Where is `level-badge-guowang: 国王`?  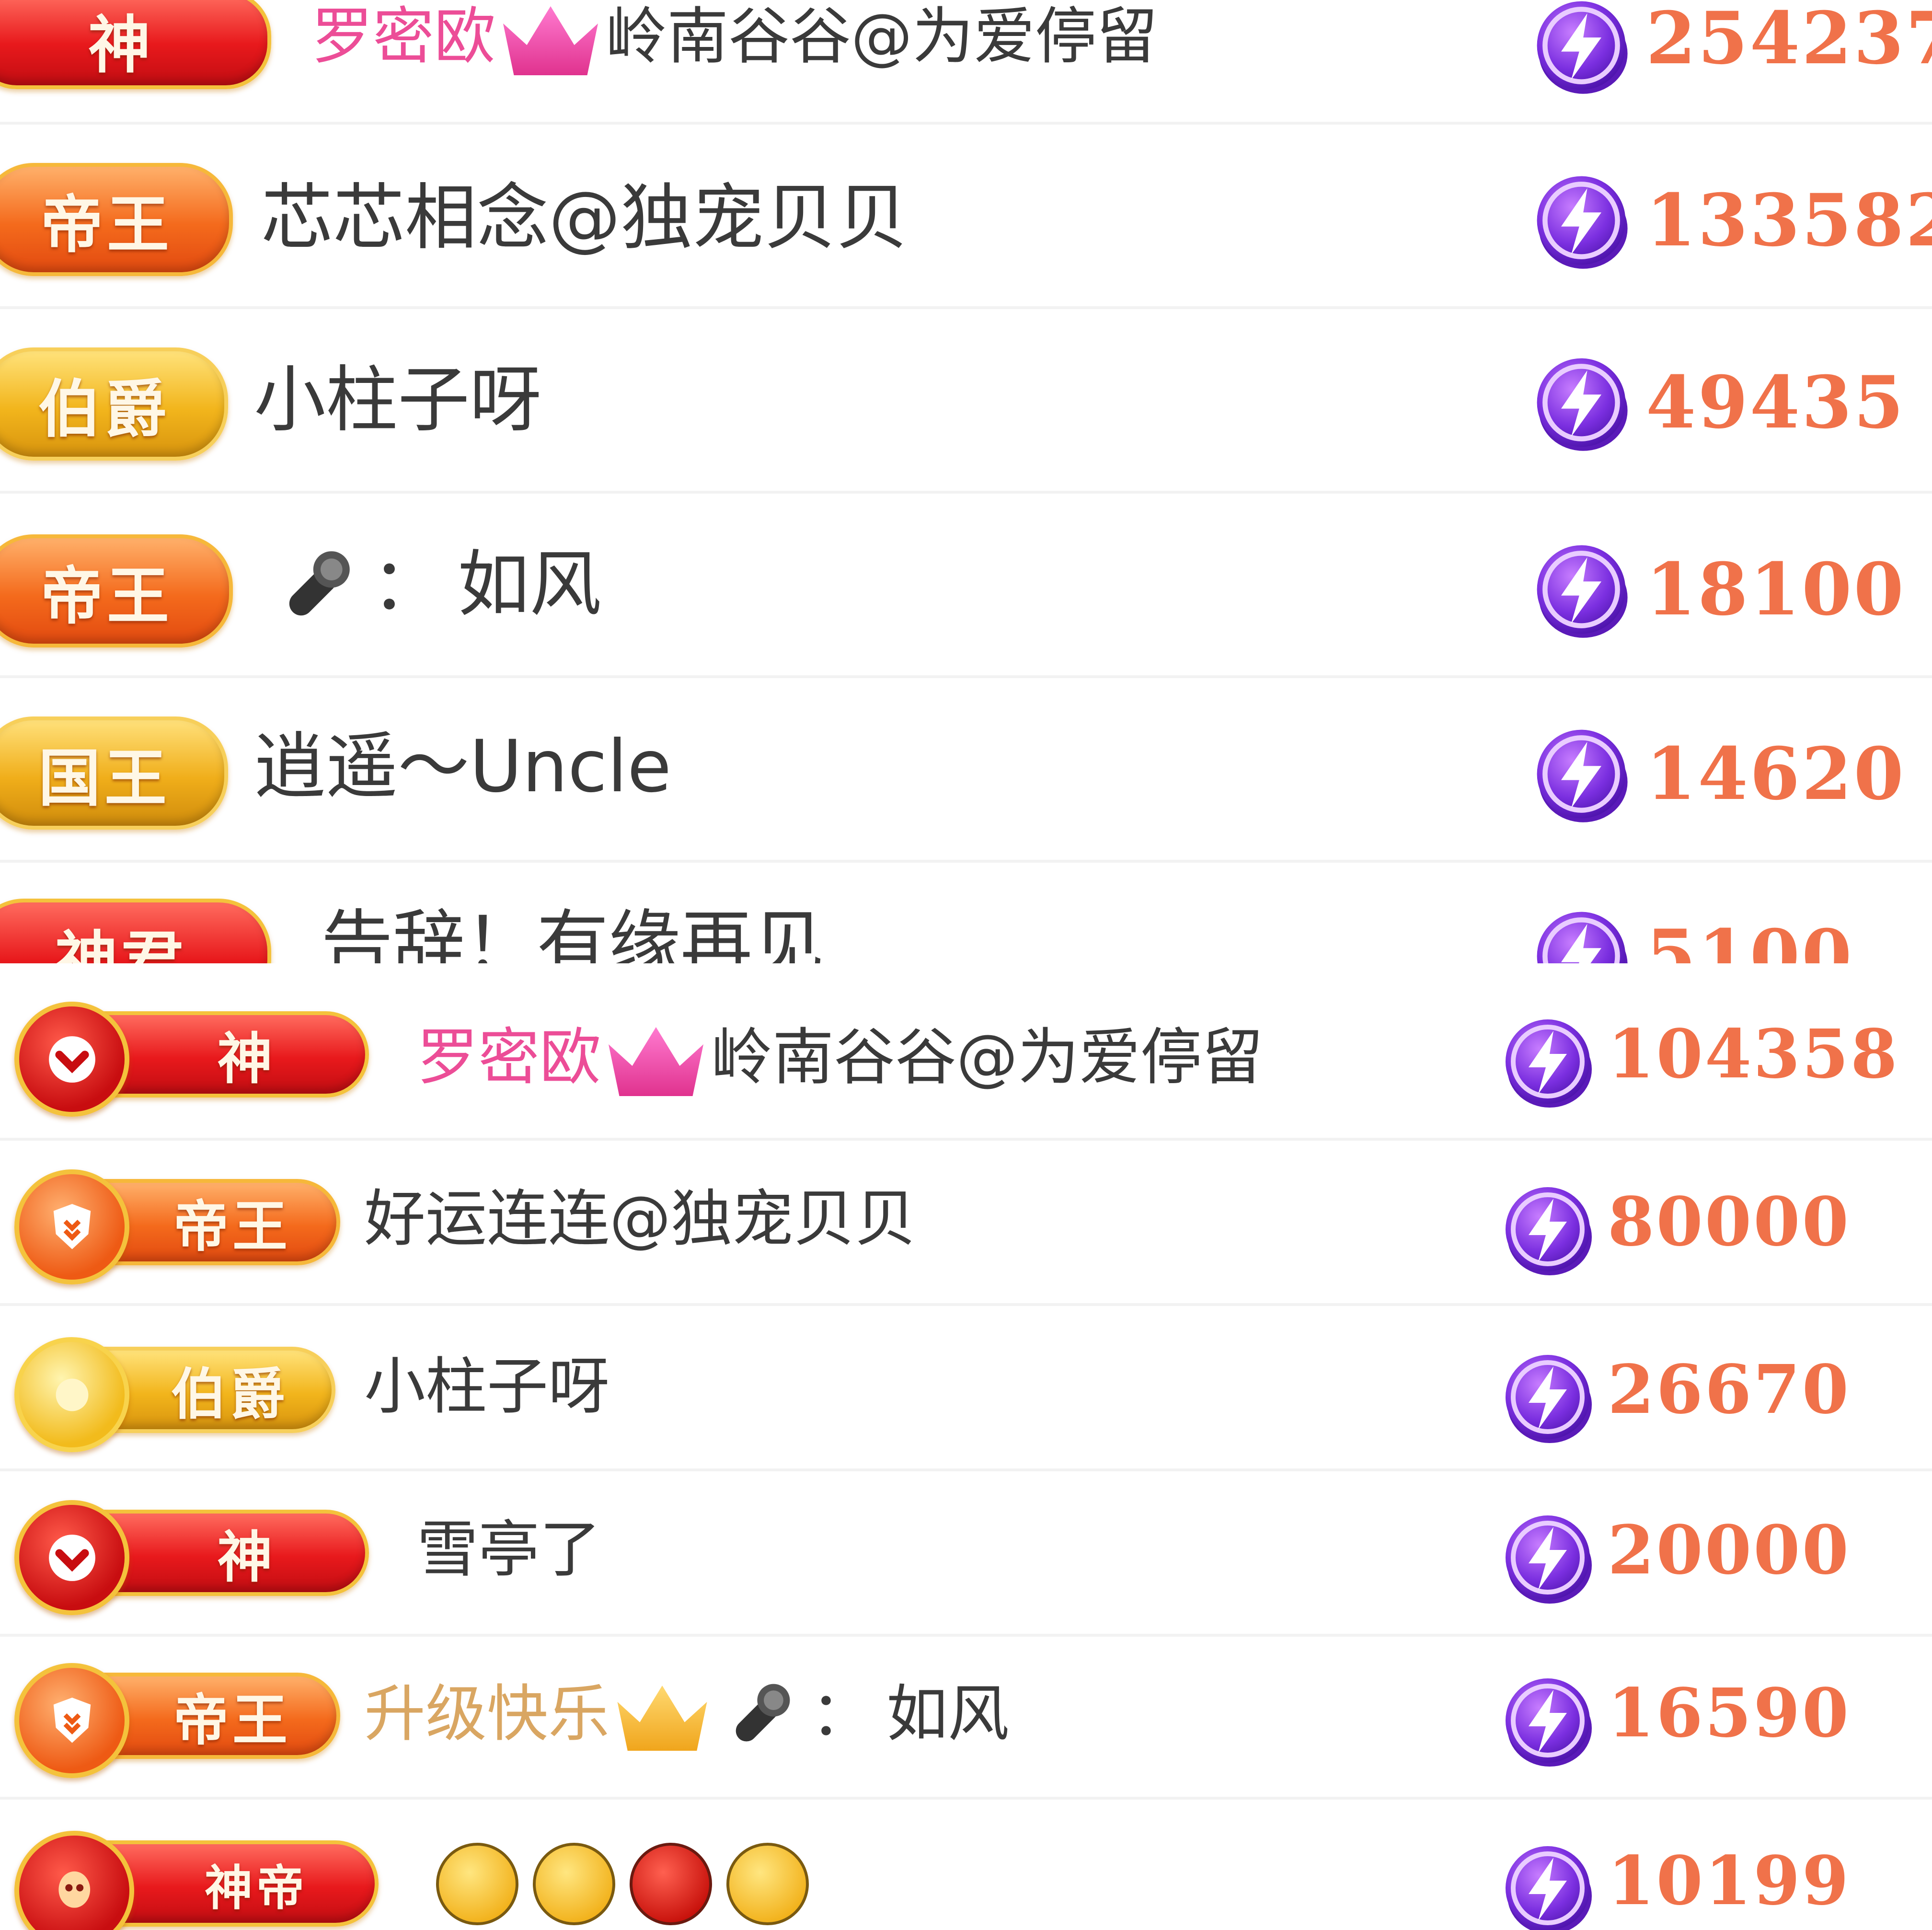 level-badge-guowang: 国王 is located at coordinates (114, 774).